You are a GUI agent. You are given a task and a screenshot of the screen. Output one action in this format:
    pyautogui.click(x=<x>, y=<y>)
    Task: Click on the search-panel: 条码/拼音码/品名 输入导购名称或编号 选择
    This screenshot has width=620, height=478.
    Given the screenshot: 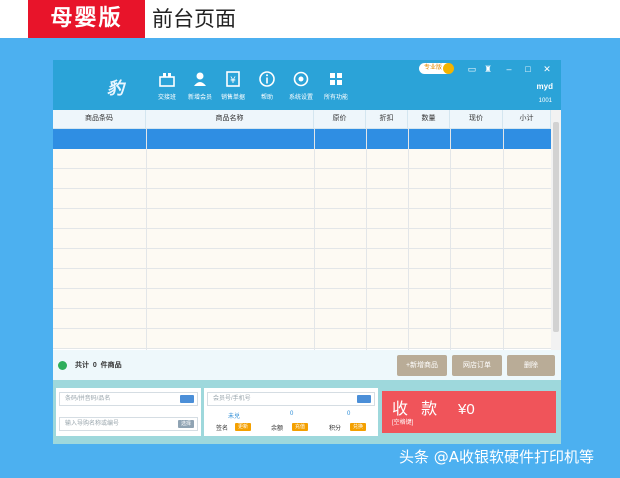 What is the action you would take?
    pyautogui.click(x=128, y=412)
    